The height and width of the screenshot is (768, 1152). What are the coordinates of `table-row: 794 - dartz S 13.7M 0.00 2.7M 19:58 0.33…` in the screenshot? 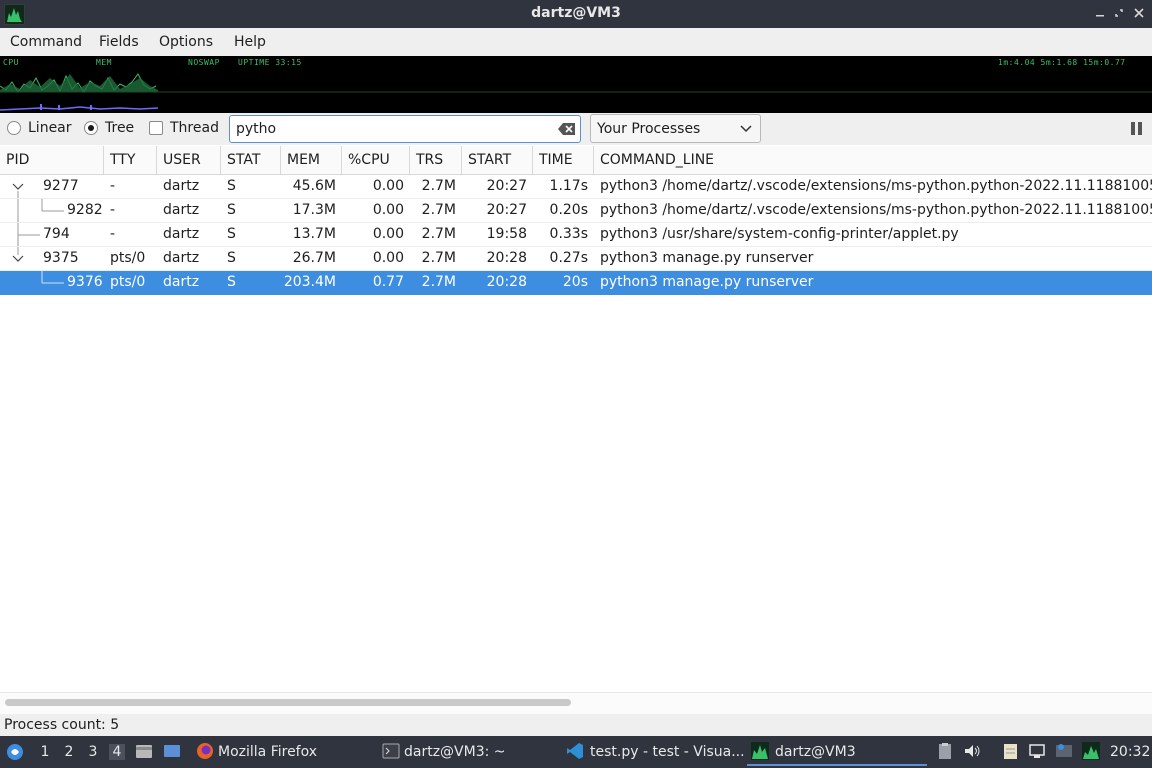 It's located at (576, 235).